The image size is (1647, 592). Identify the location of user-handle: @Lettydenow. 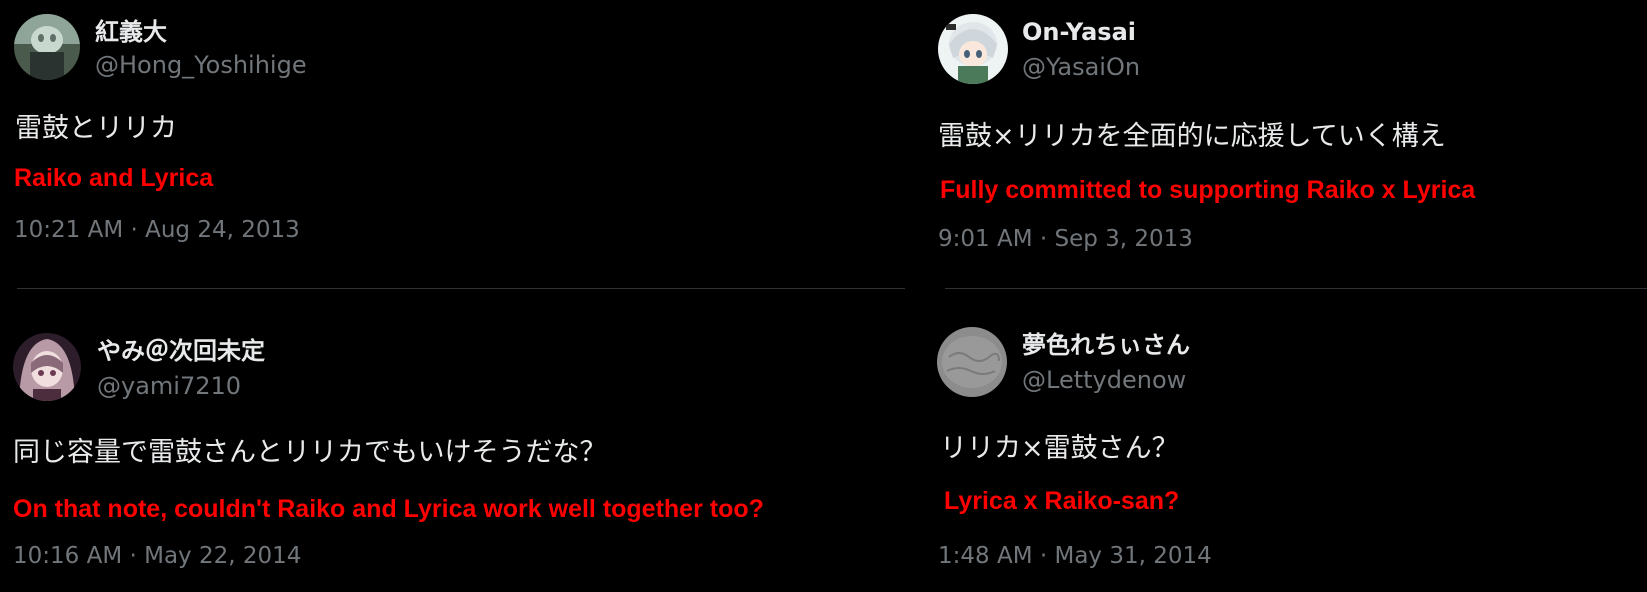
(1104, 380).